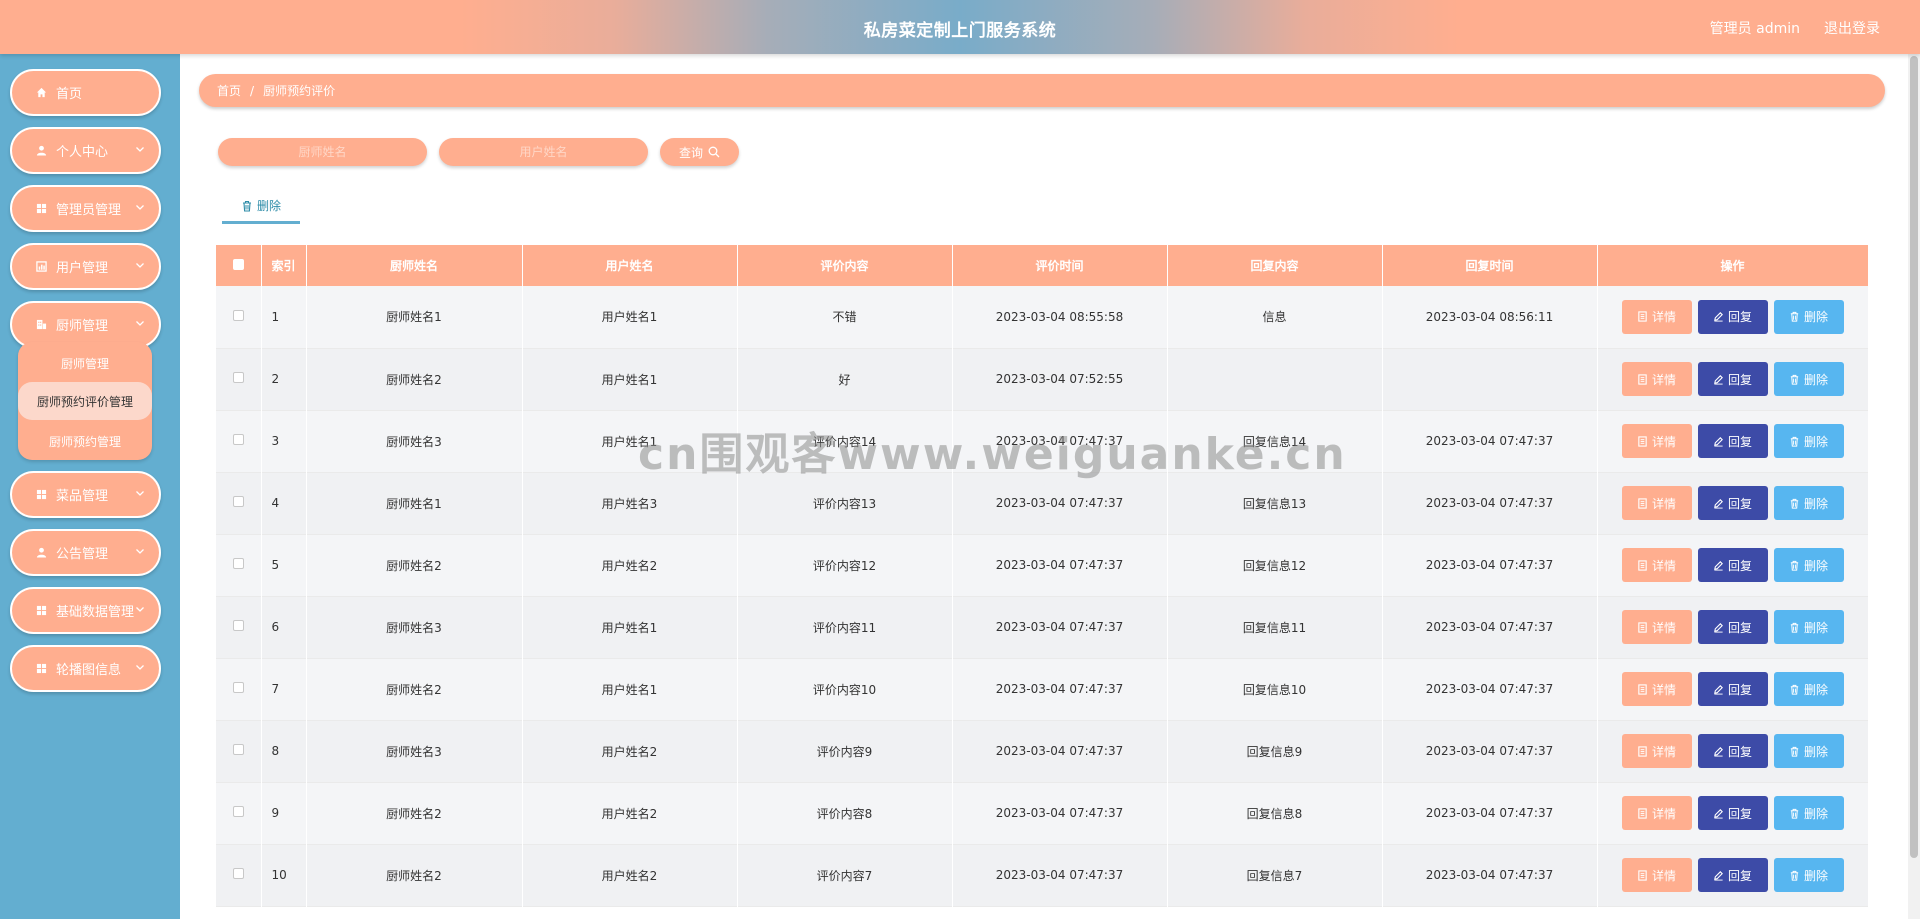 This screenshot has height=919, width=1920. What do you see at coordinates (261, 207) in the screenshot?
I see `batch-delete-button: 删除` at bounding box center [261, 207].